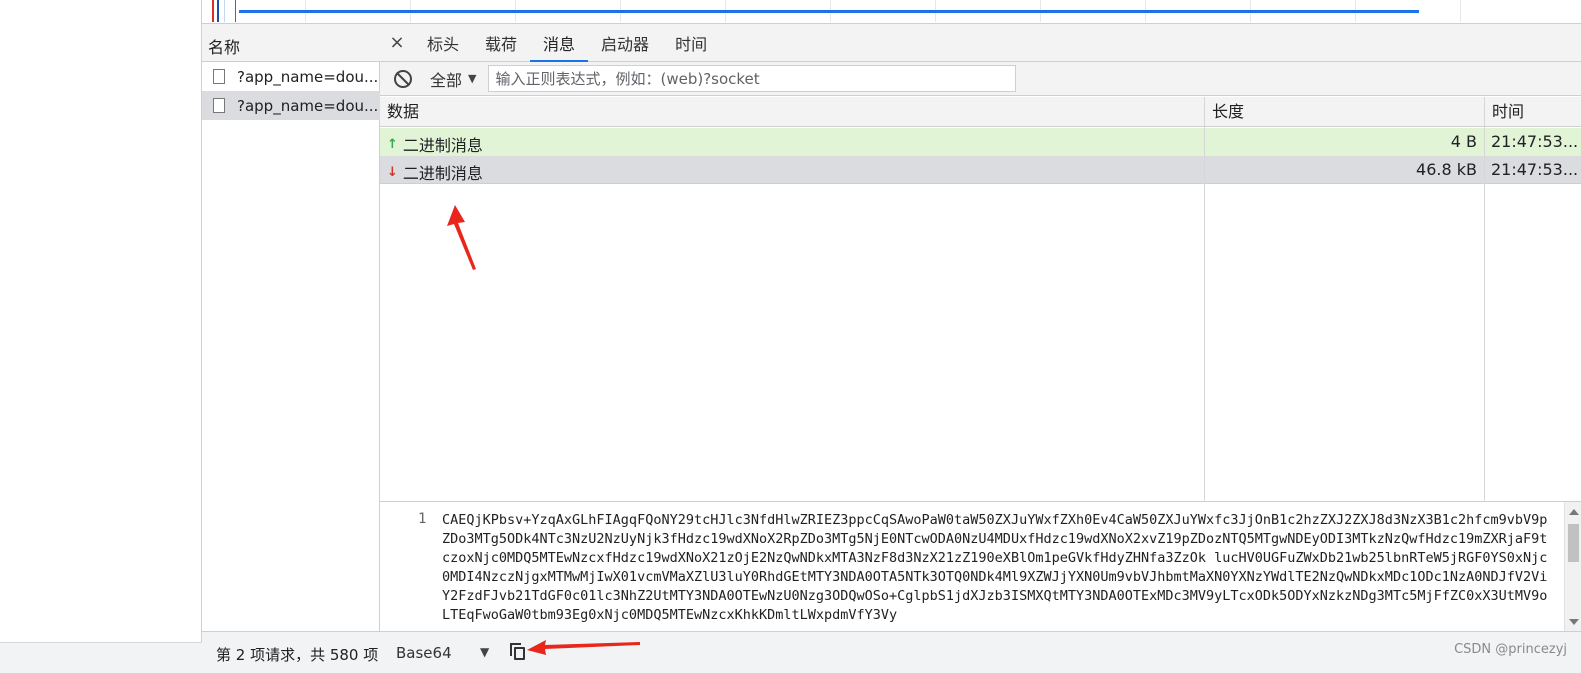  What do you see at coordinates (399, 112) in the screenshot?
I see `column-header-data: 数据` at bounding box center [399, 112].